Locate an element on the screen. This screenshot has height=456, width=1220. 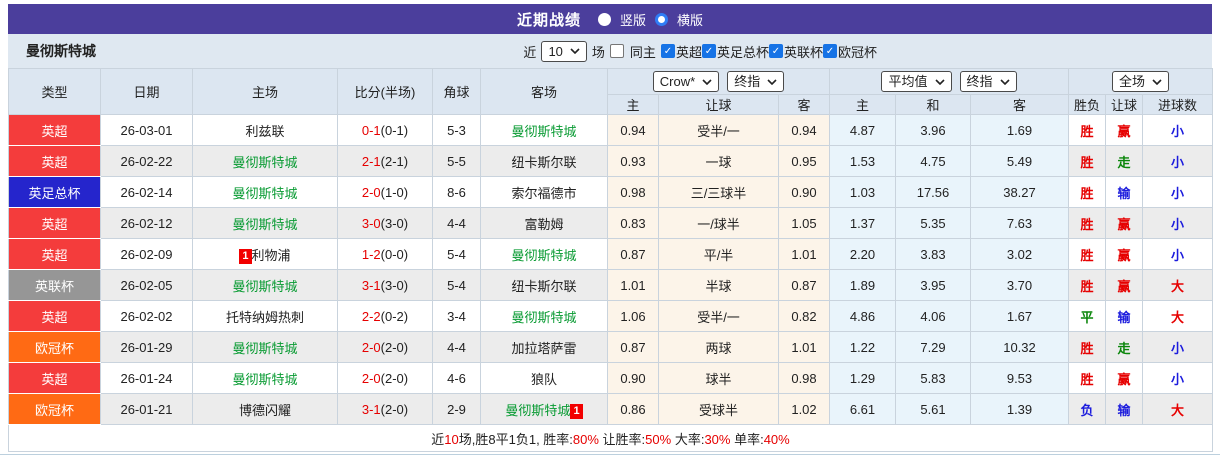
average-select: 平均值 is located at coordinates (916, 81).